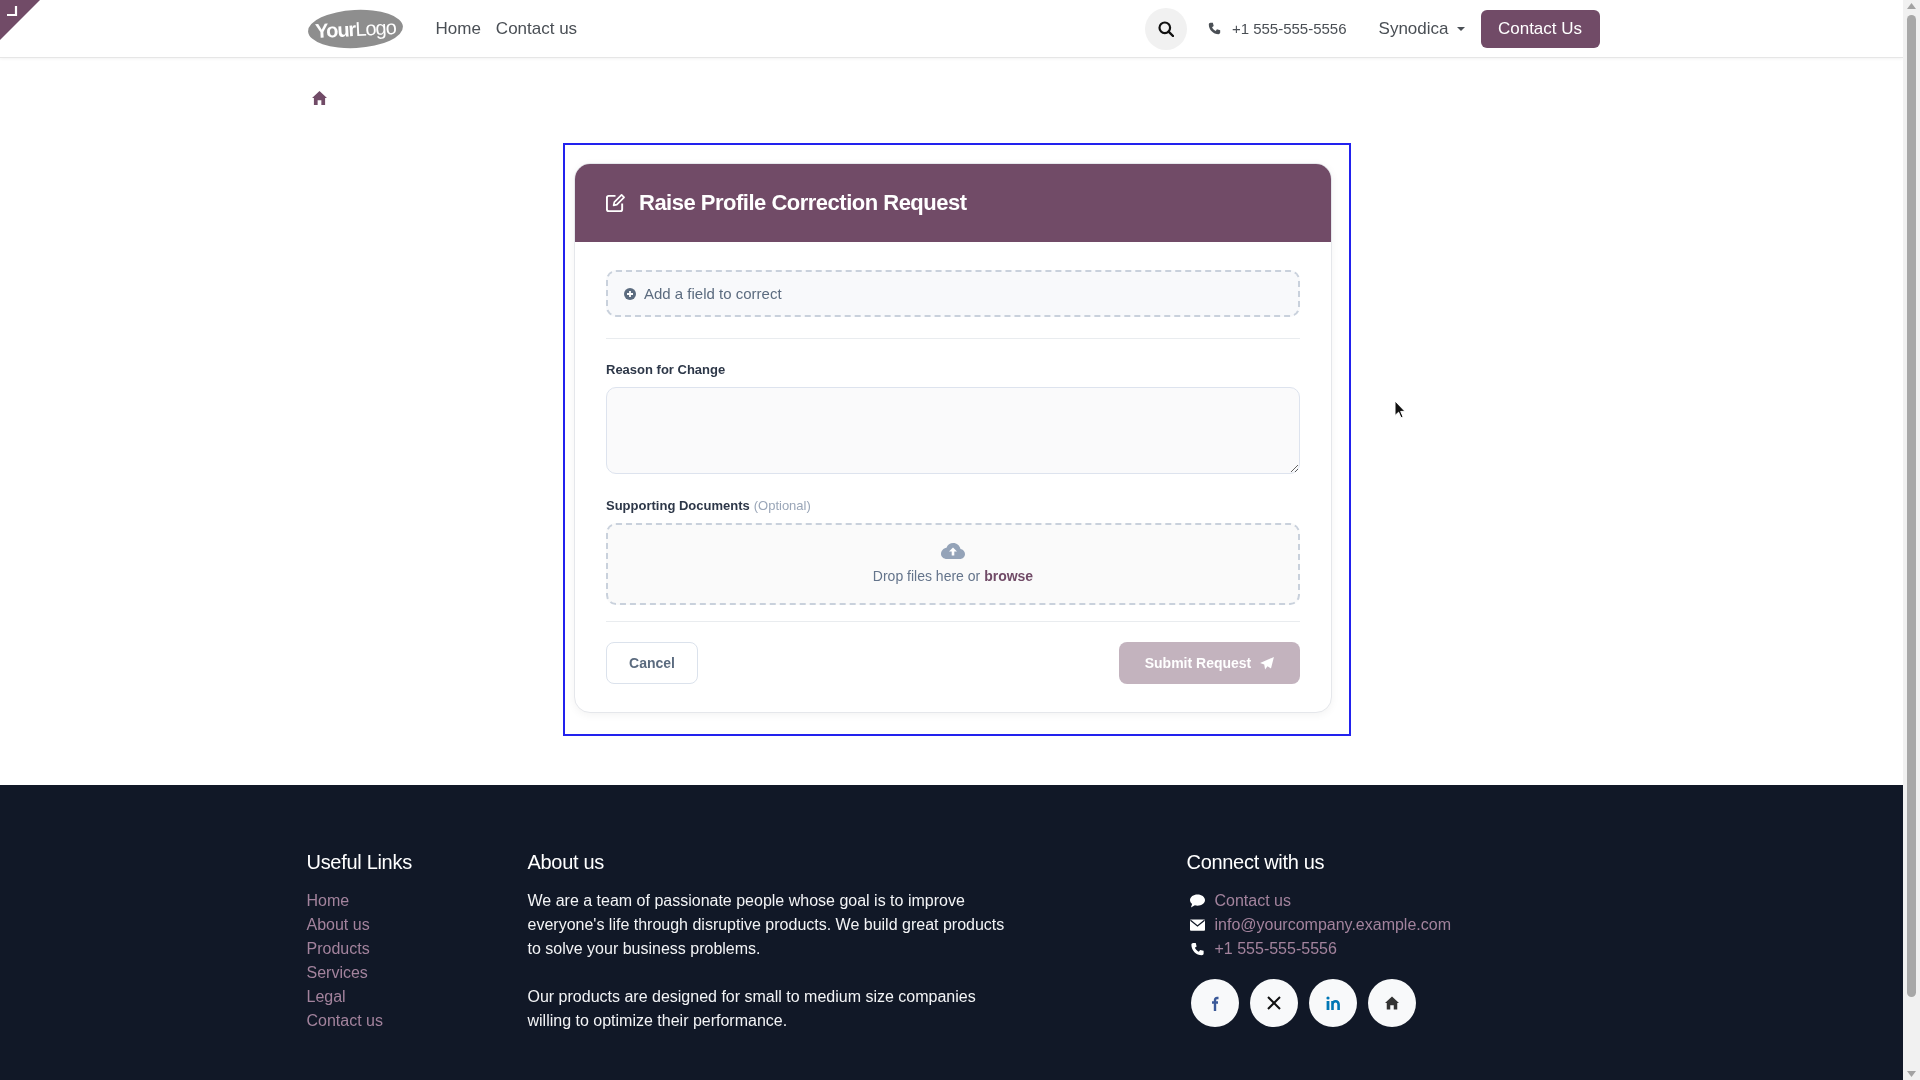 This screenshot has width=1920, height=1080. Describe the element at coordinates (1400, 409) in the screenshot. I see `mouse-pointer-icon` at that location.